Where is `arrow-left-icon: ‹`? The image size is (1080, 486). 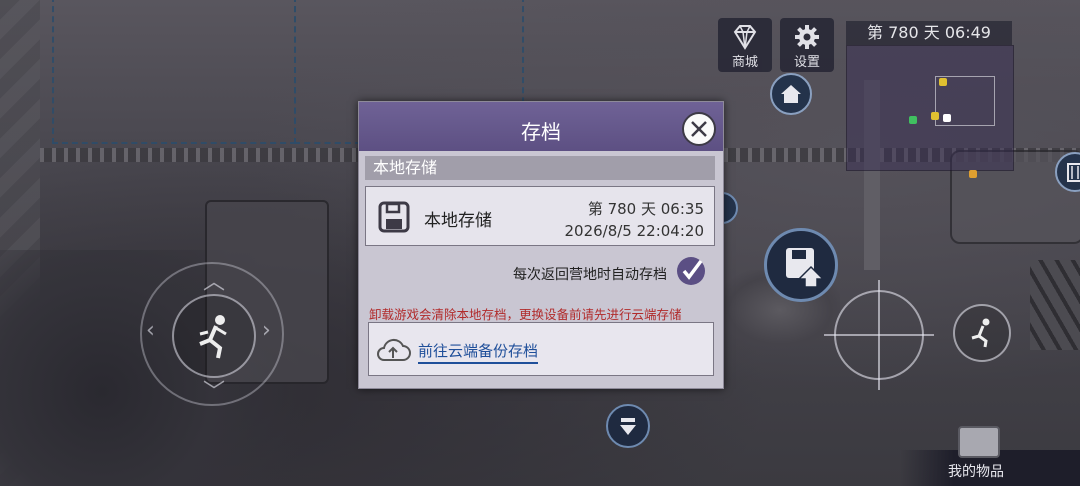
arrow-left-icon: ‹ is located at coordinates (150, 330).